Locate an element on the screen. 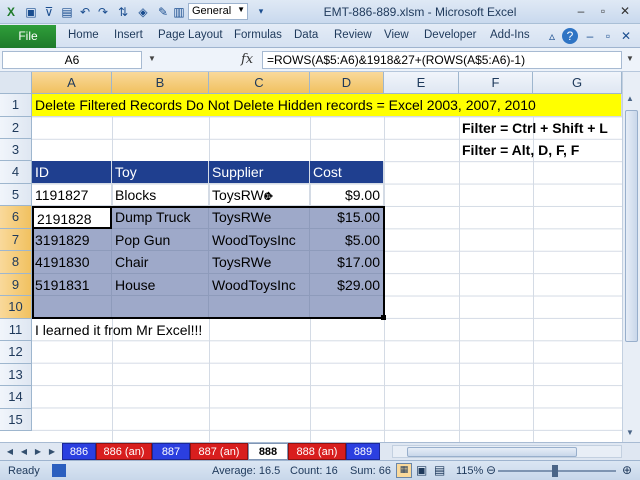 The image size is (640, 480). row-header: 9 is located at coordinates (16, 285).